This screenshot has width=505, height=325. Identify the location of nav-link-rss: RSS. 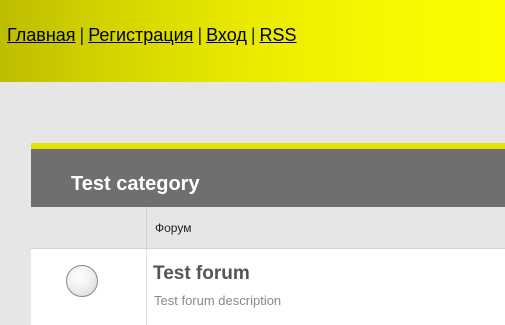
(278, 35).